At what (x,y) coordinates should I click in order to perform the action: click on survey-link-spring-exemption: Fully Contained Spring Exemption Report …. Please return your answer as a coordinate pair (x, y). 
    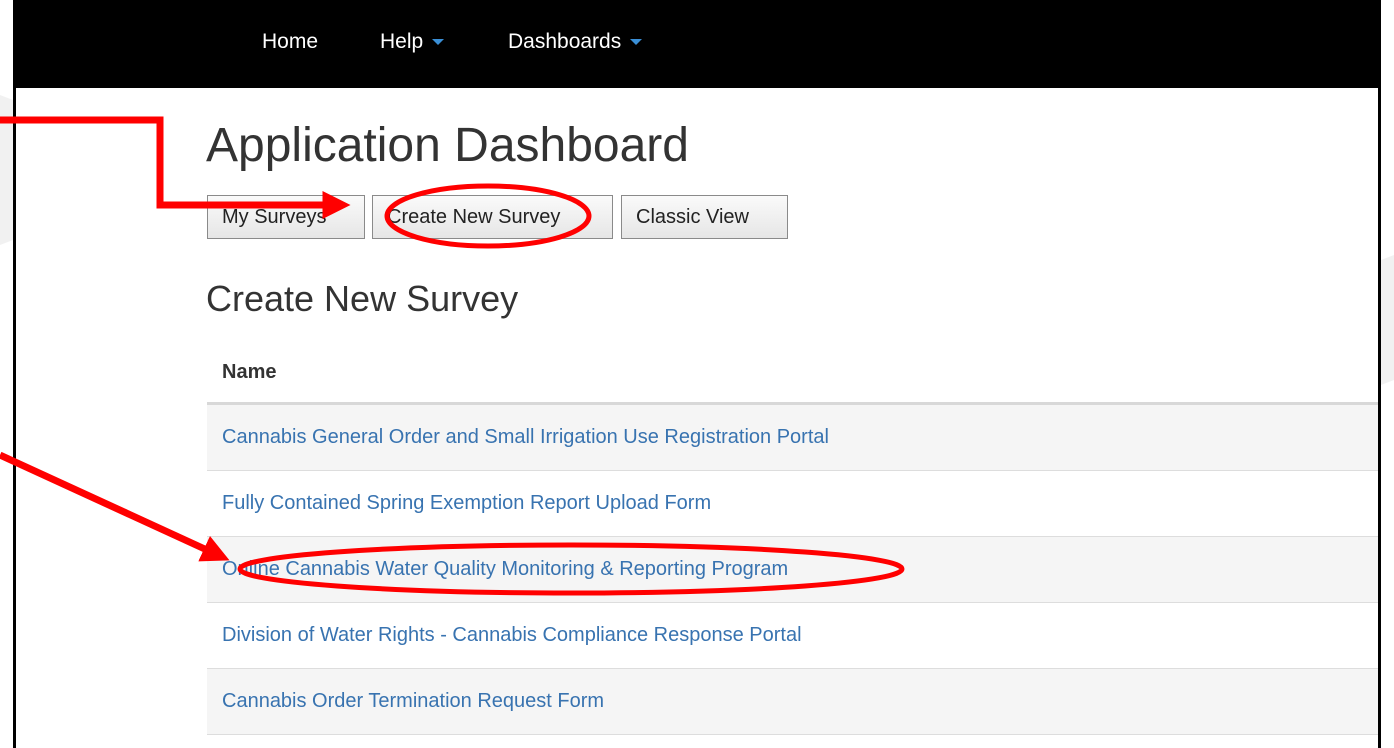
    Looking at the image, I should click on (466, 503).